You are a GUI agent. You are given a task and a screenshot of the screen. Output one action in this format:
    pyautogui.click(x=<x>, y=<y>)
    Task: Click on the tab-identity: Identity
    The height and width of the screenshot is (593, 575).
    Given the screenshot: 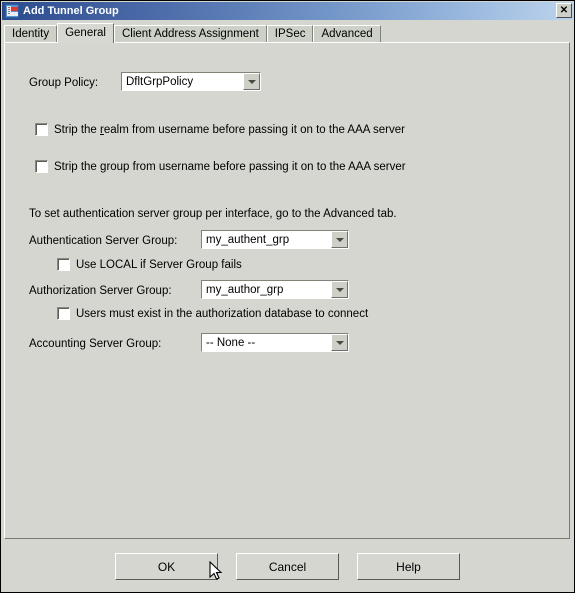 What is the action you would take?
    pyautogui.click(x=31, y=34)
    